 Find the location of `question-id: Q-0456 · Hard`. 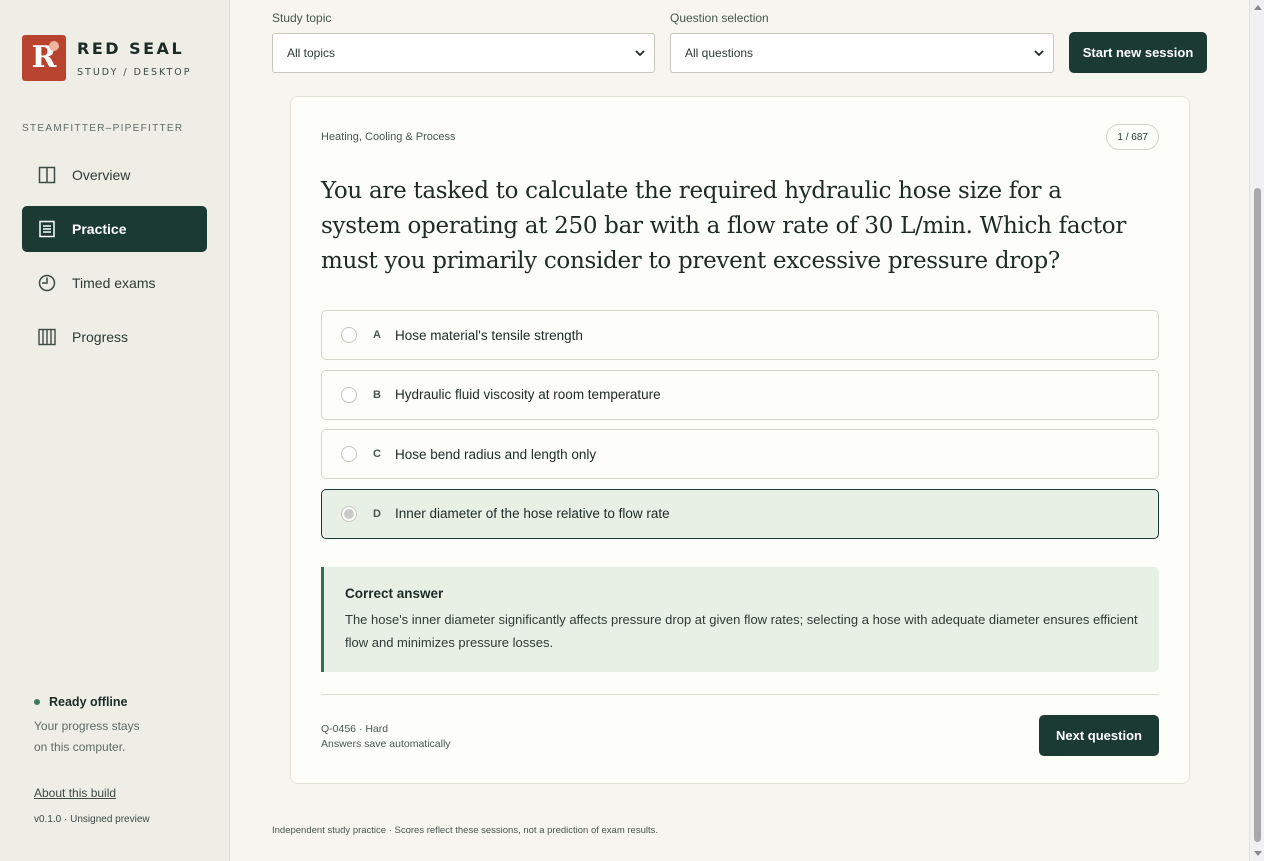

question-id: Q-0456 · Hard is located at coordinates (355, 729).